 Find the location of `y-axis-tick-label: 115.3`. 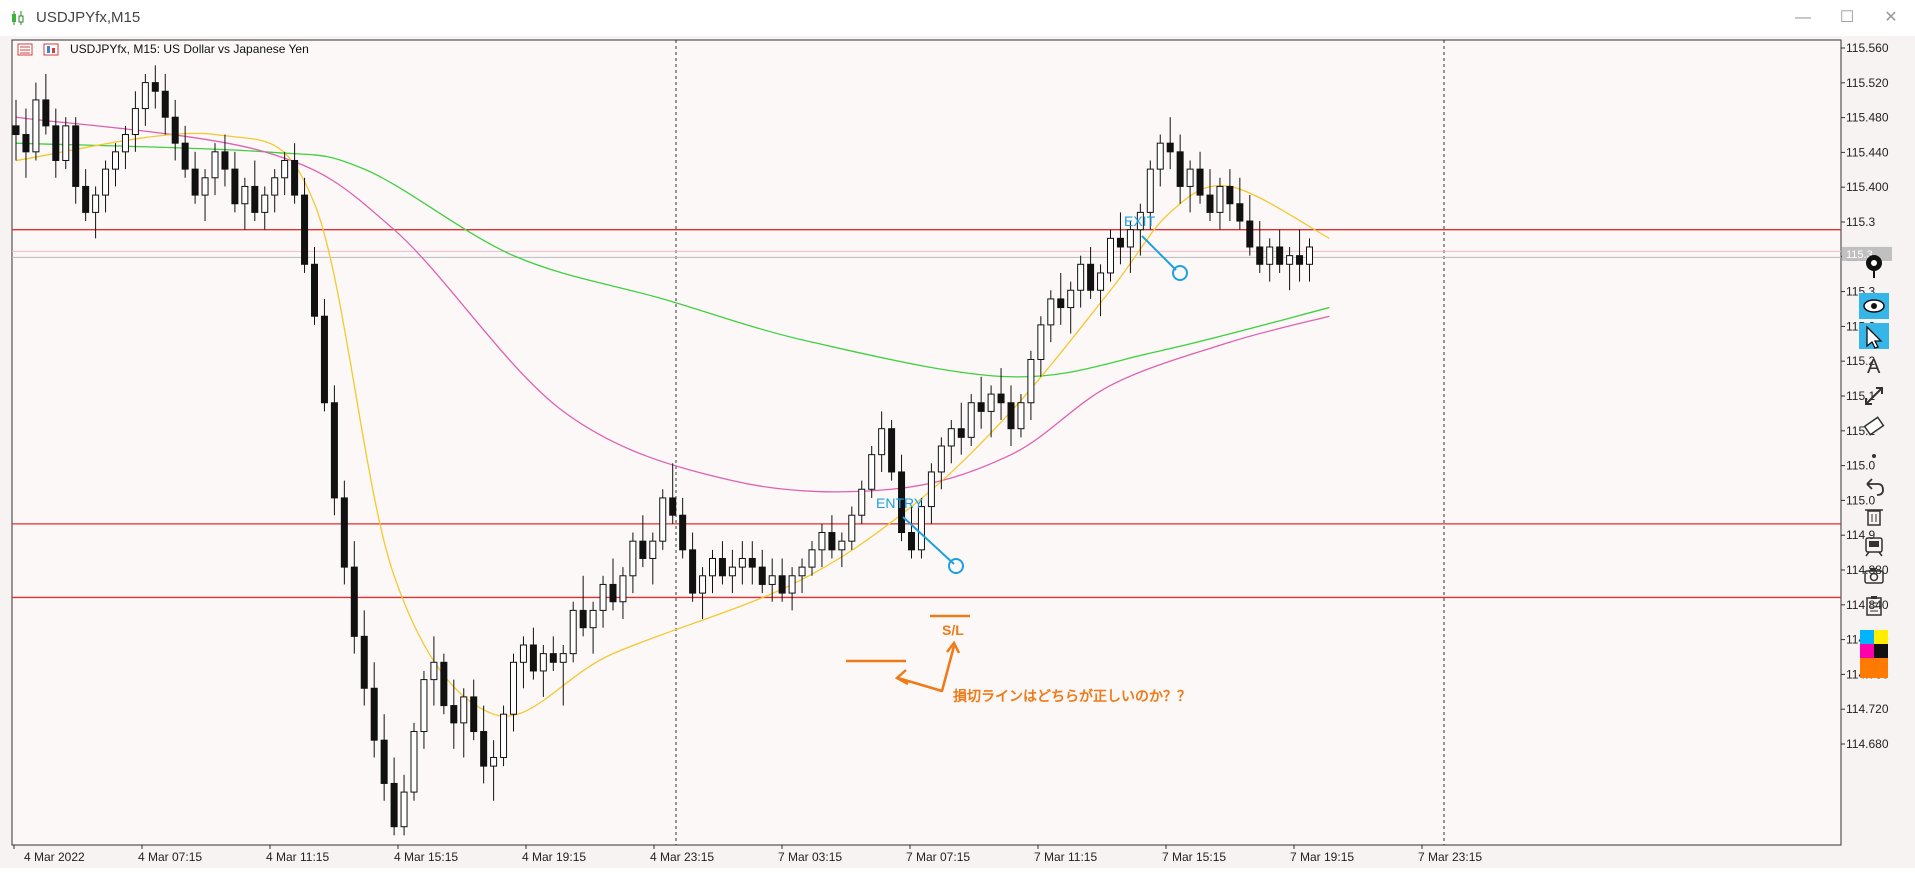

y-axis-tick-label: 115.3 is located at coordinates (1860, 222).